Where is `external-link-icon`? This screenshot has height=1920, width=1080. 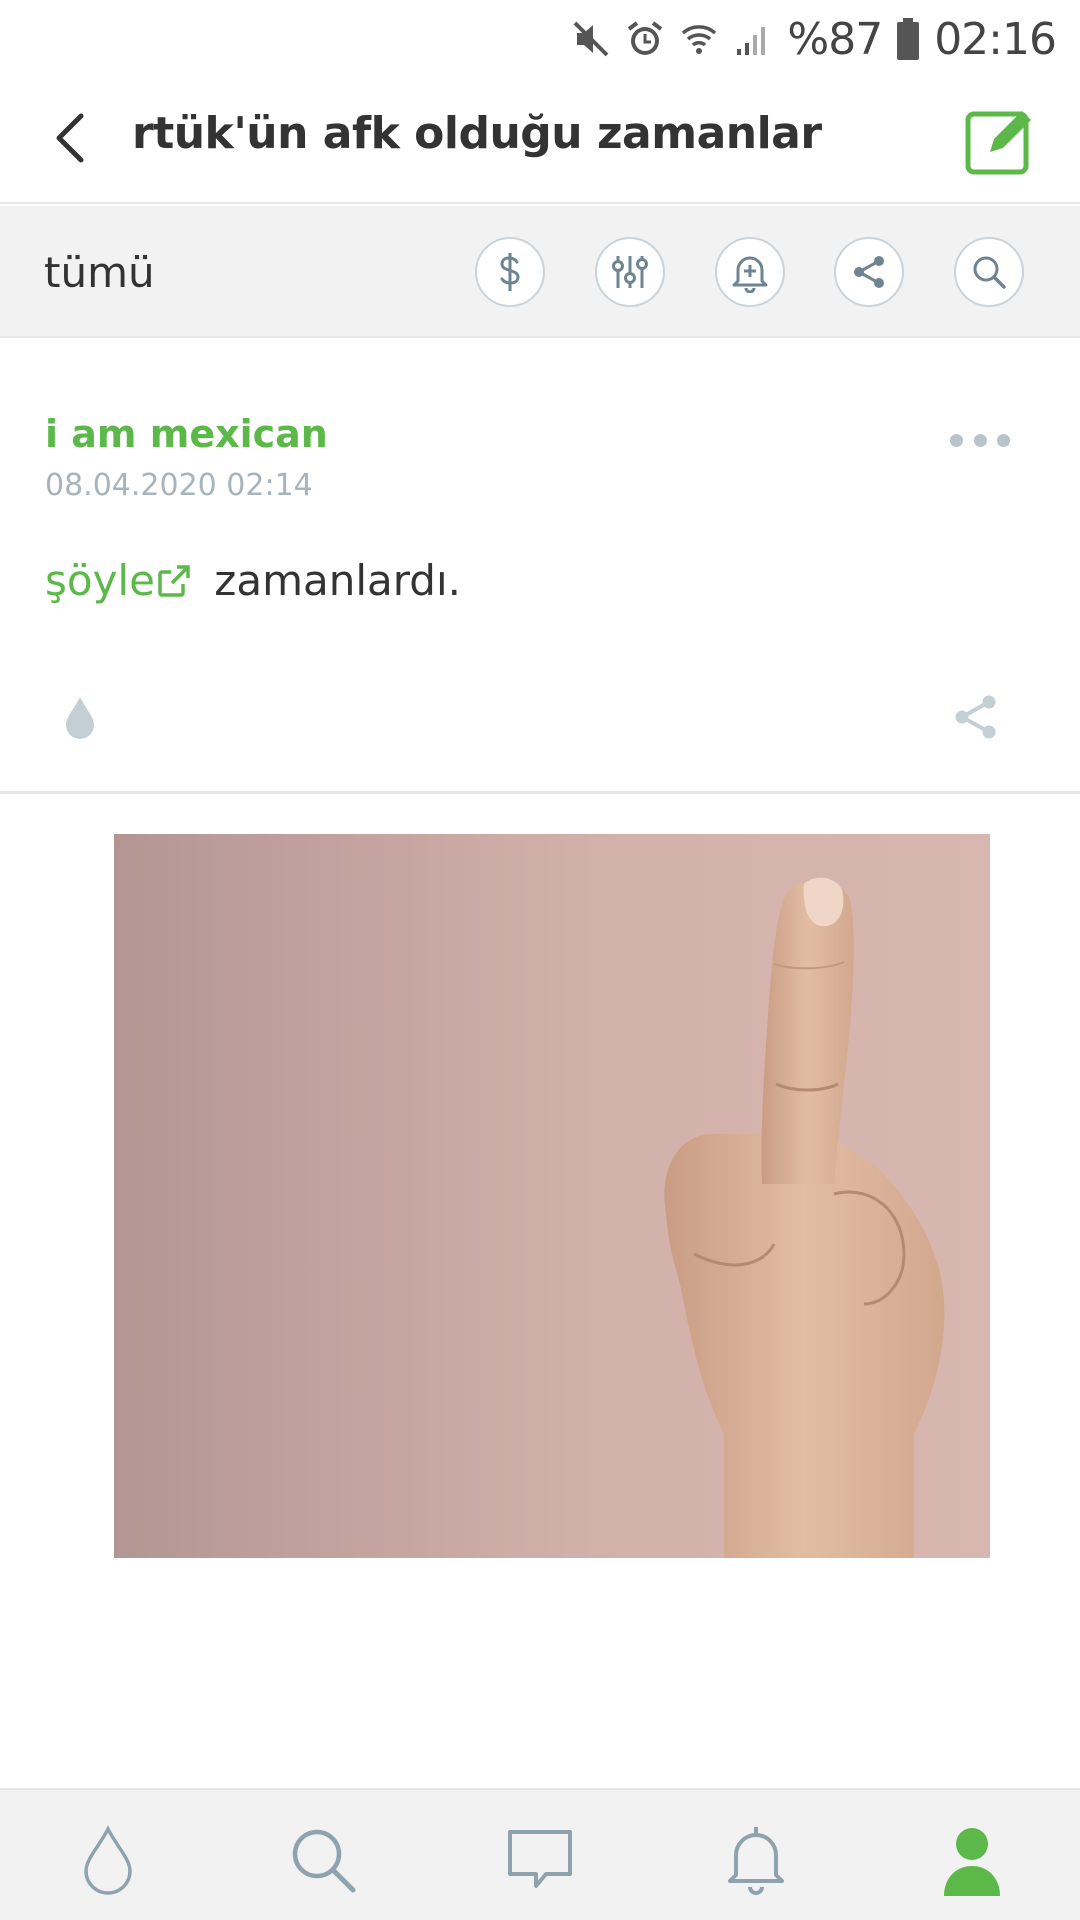
external-link-icon is located at coordinates (174, 580).